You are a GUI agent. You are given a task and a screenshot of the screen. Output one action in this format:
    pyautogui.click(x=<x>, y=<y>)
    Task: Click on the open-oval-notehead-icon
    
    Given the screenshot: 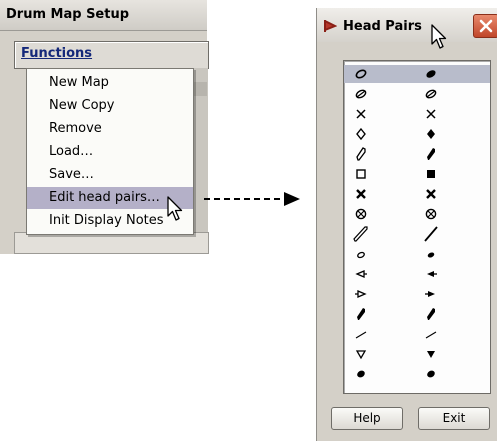 What is the action you would take?
    pyautogui.click(x=361, y=74)
    